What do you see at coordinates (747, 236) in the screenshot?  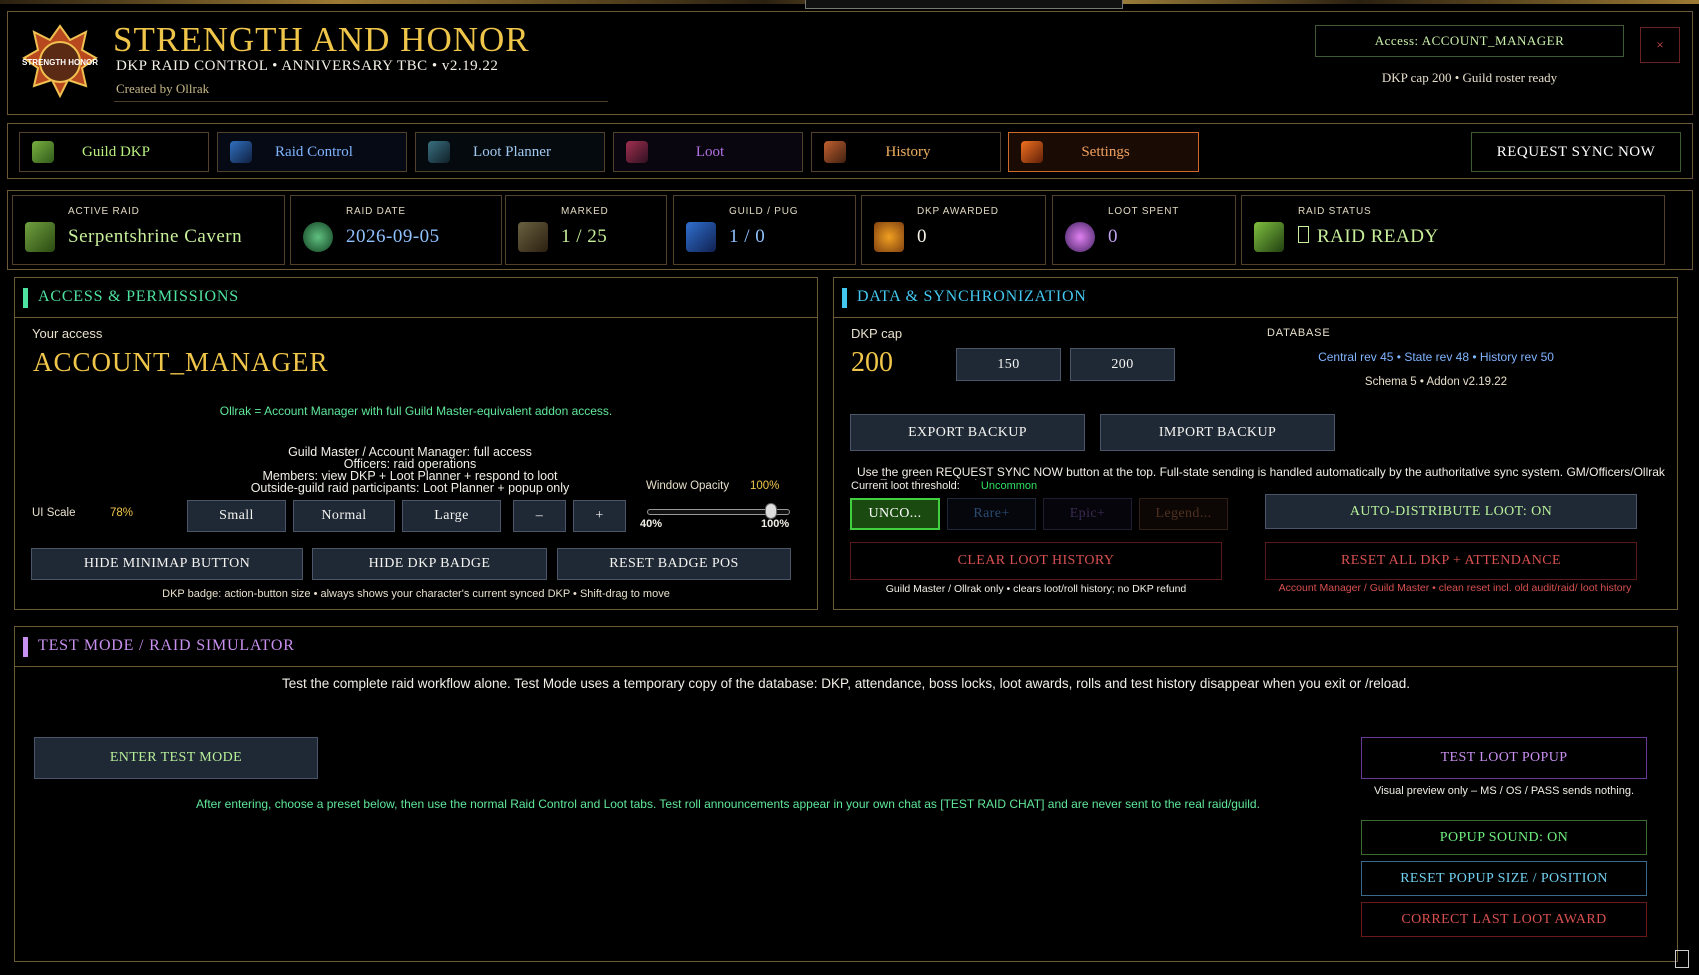 I see `stat-value: 1 / 0` at bounding box center [747, 236].